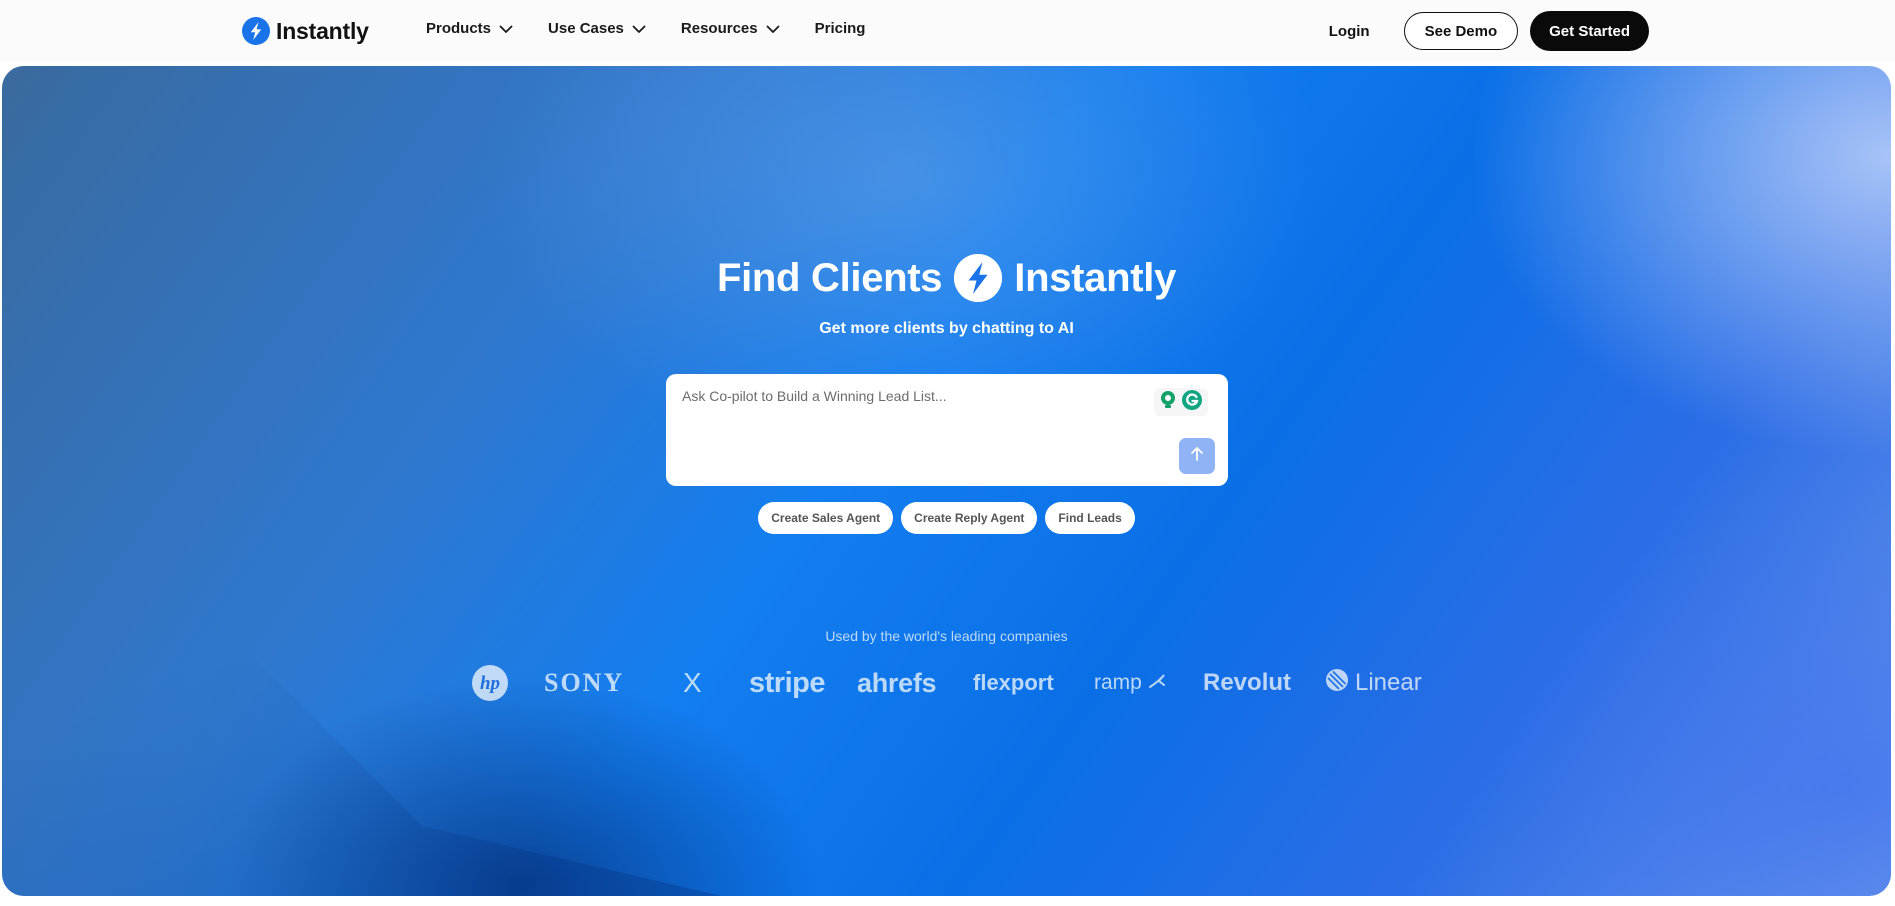 This screenshot has width=1895, height=906. What do you see at coordinates (1090, 518) in the screenshot?
I see `chip-find-leads: Find Leads` at bounding box center [1090, 518].